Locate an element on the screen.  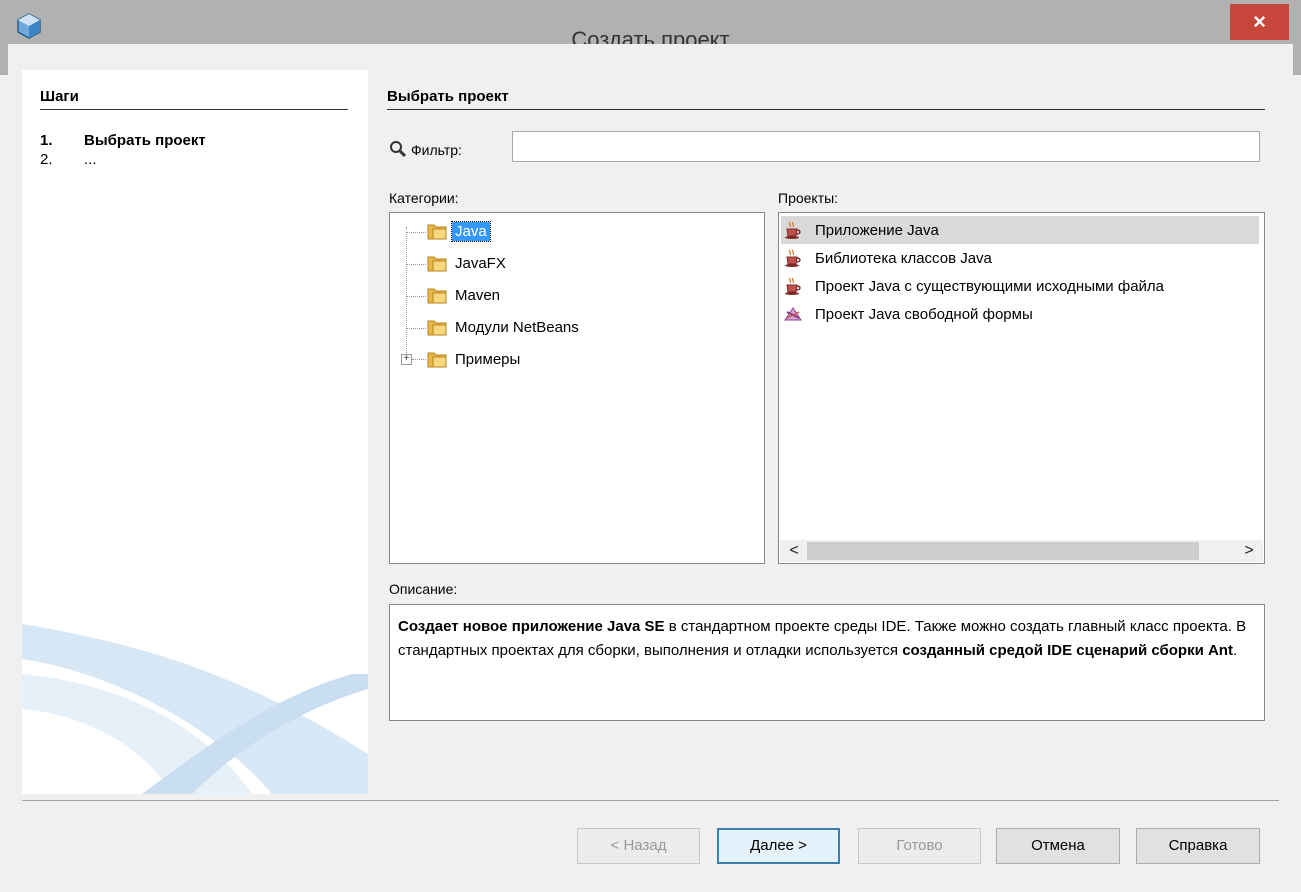
category-label: Maven is located at coordinates (478, 295).